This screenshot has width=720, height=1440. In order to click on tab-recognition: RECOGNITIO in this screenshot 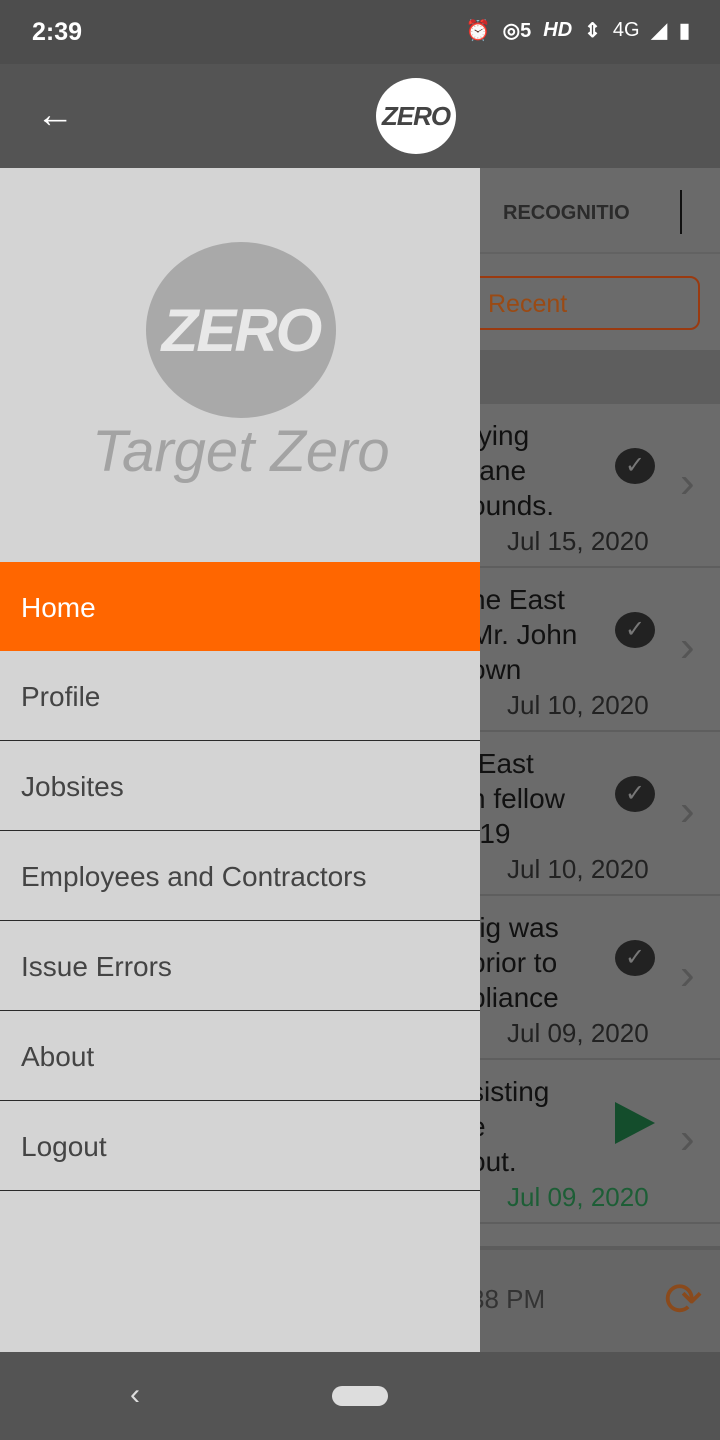, I will do `click(568, 213)`.